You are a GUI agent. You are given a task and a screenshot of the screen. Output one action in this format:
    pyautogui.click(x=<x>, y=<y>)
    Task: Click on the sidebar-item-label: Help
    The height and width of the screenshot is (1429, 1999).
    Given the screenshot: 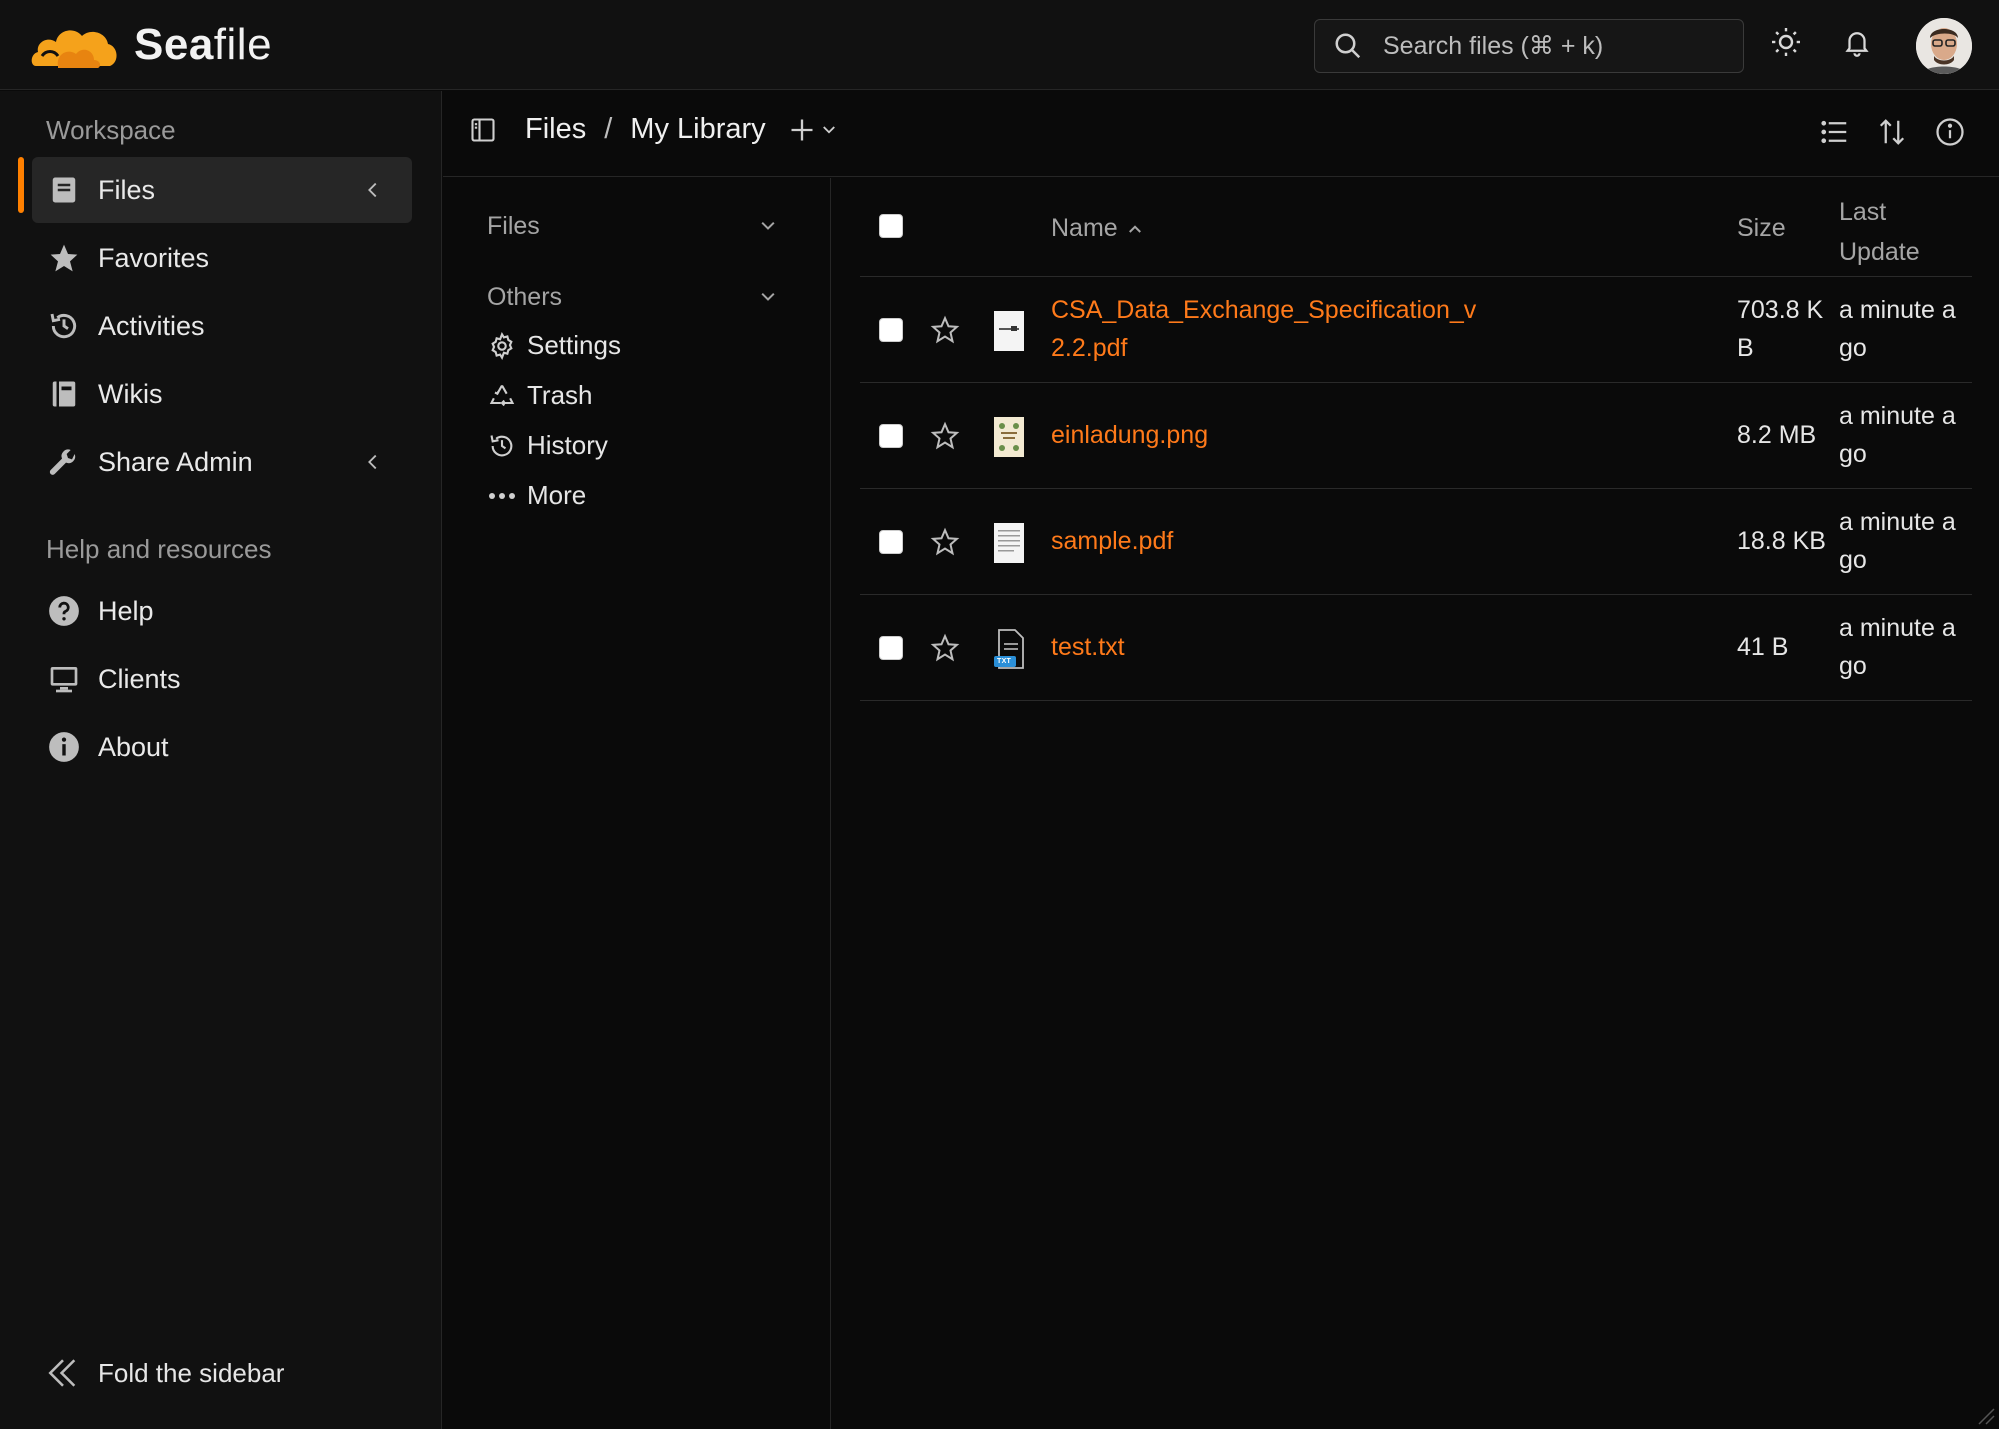 What is the action you would take?
    pyautogui.click(x=126, y=610)
    